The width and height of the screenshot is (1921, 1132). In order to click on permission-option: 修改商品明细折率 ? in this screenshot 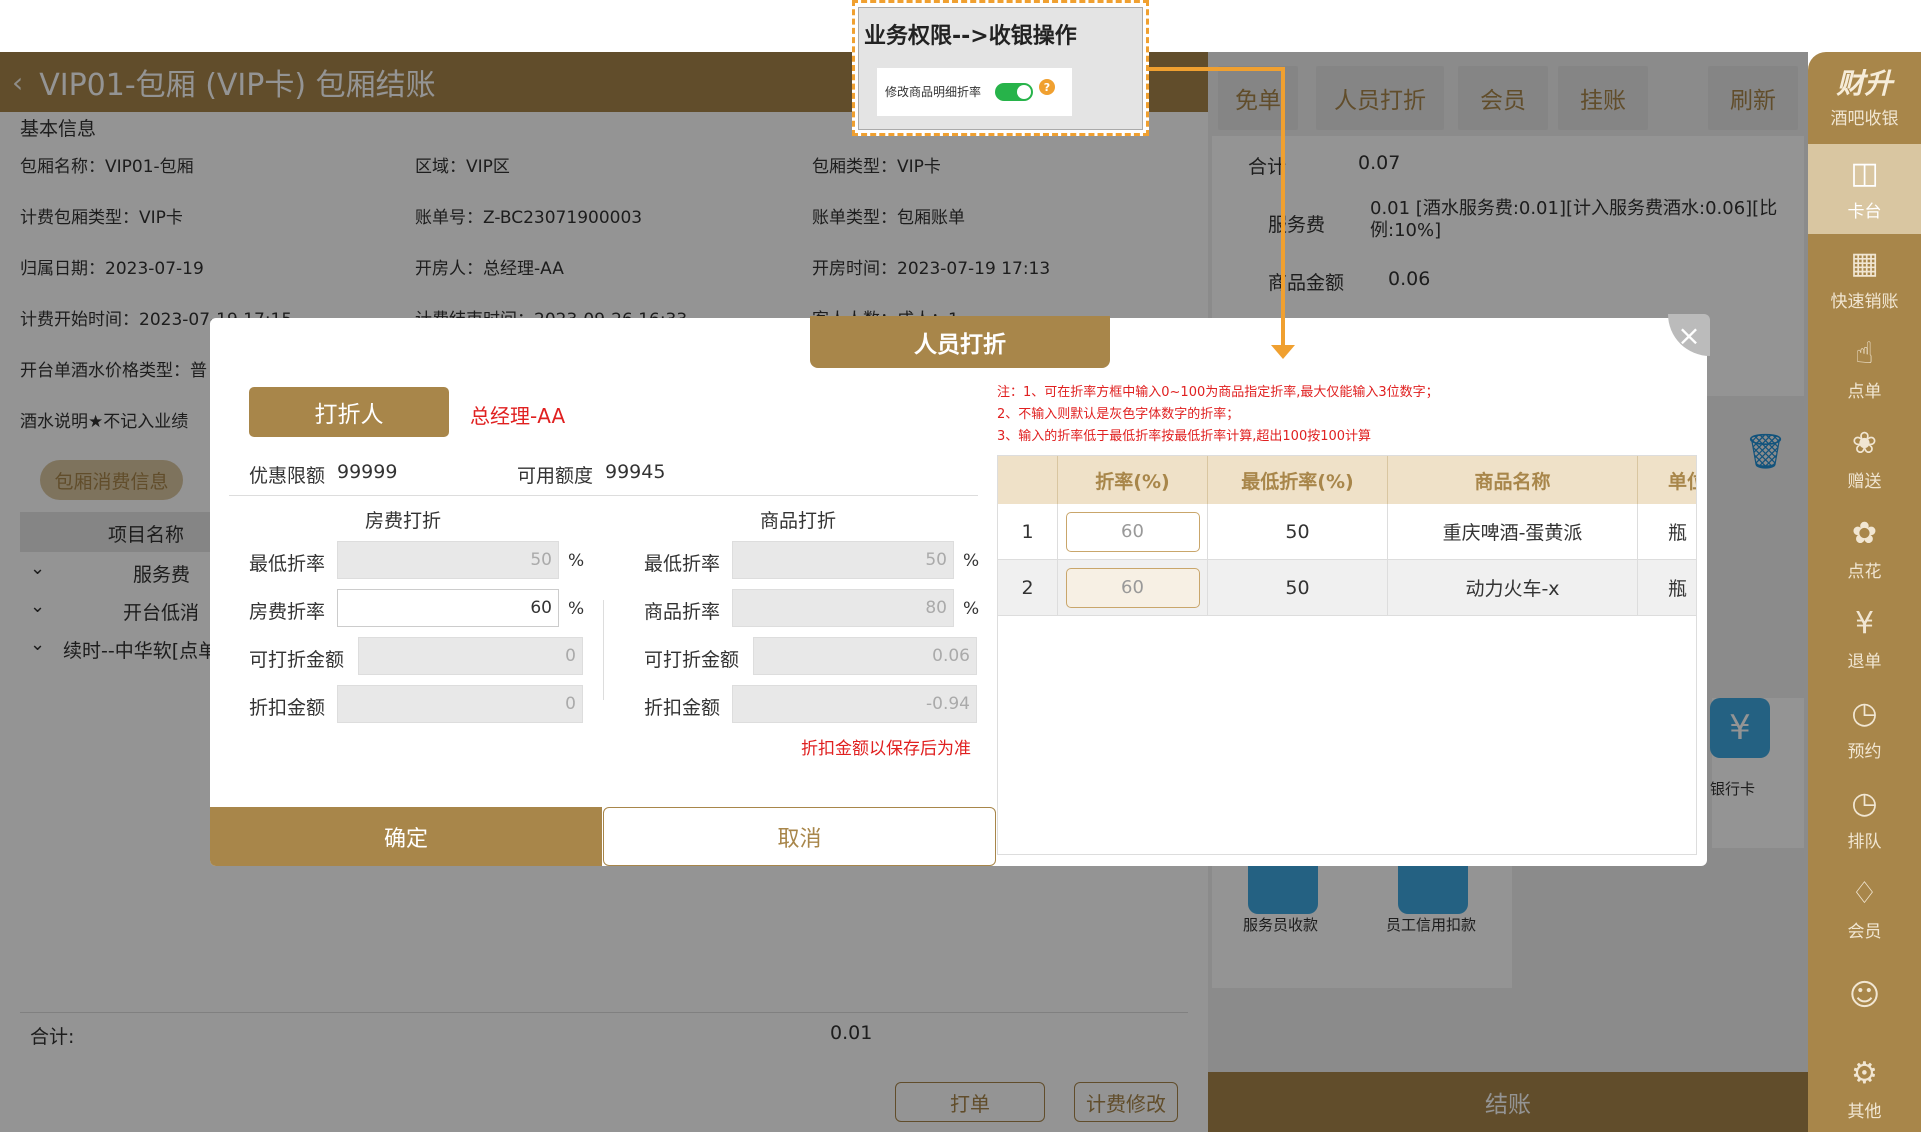, I will do `click(974, 92)`.